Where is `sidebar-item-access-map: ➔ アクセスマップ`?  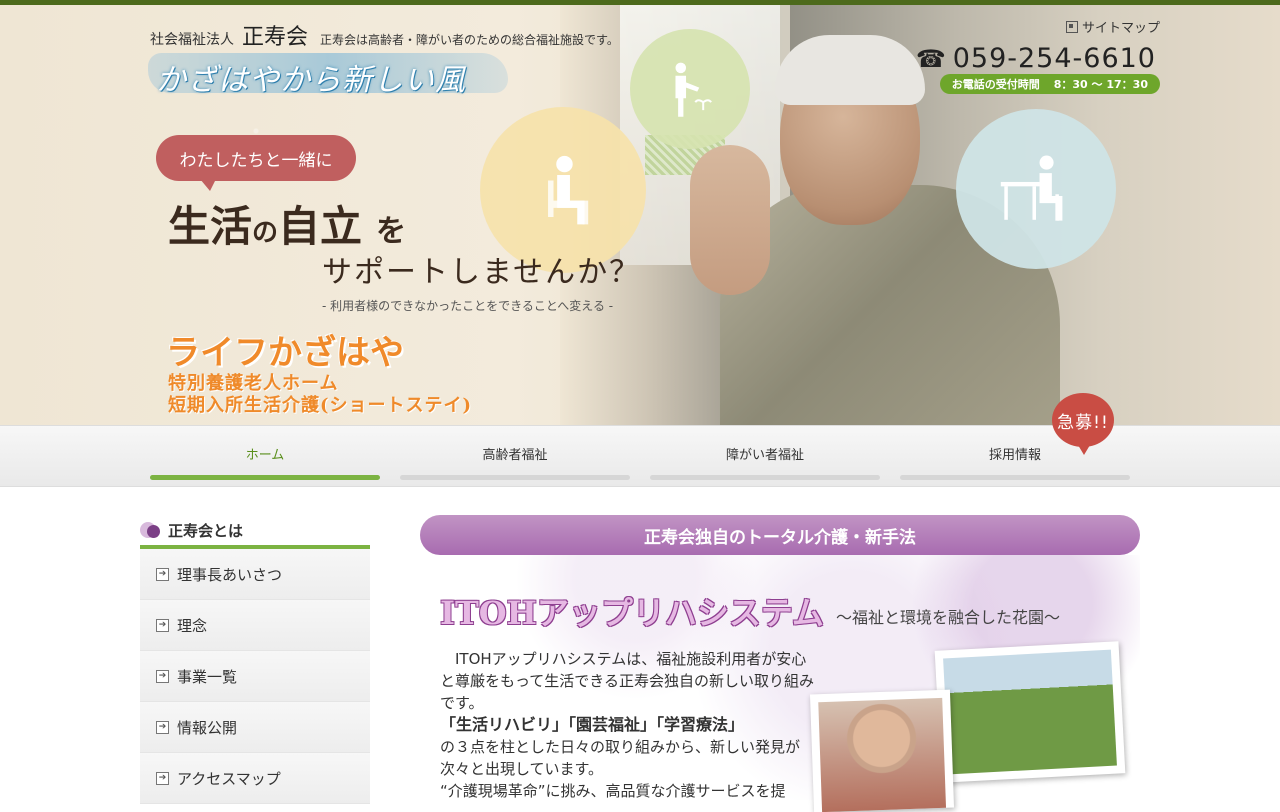 sidebar-item-access-map: ➔ アクセスマップ is located at coordinates (255, 778).